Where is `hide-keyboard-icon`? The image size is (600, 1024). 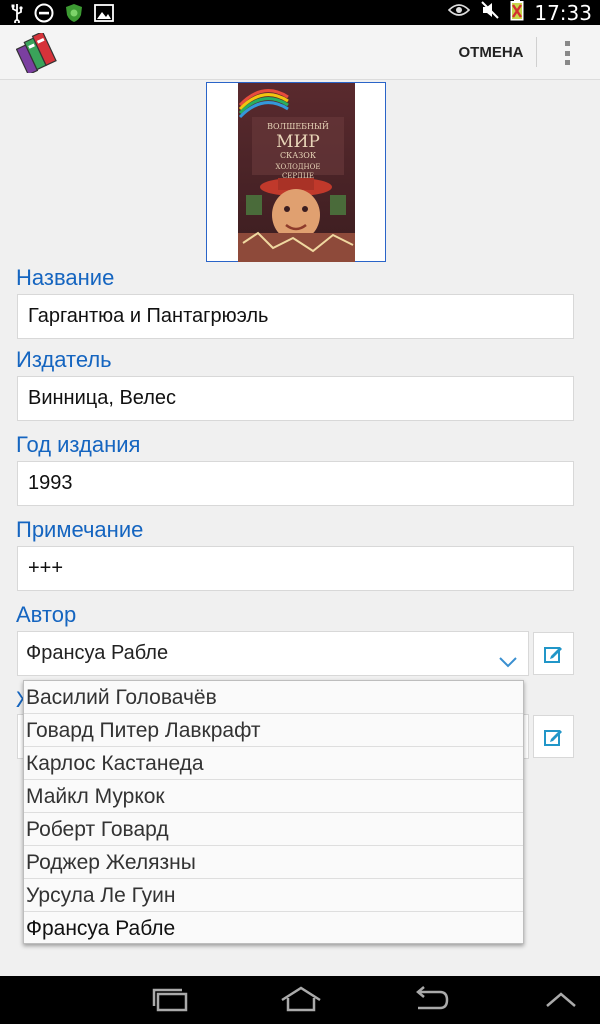 hide-keyboard-icon is located at coordinates (561, 1001).